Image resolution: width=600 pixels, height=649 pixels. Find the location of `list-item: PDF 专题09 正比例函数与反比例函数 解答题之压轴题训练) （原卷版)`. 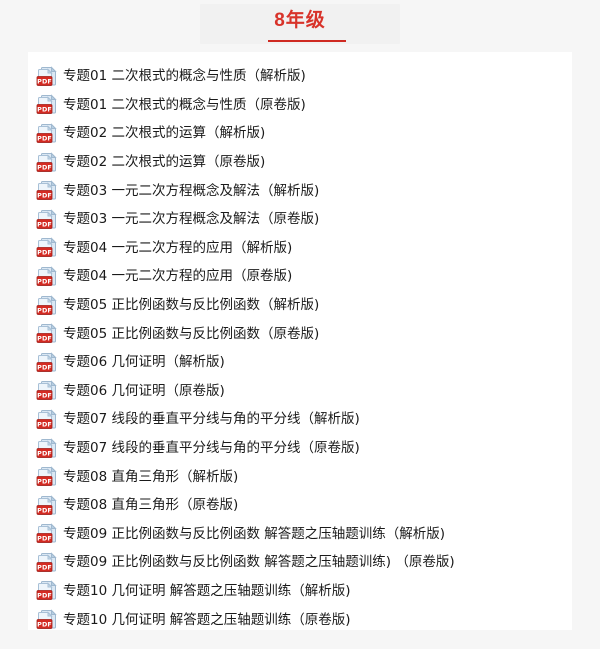

list-item: PDF 专题09 正比例函数与反比例函数 解答题之压轴题训练) （原卷版) is located at coordinates (300, 562).